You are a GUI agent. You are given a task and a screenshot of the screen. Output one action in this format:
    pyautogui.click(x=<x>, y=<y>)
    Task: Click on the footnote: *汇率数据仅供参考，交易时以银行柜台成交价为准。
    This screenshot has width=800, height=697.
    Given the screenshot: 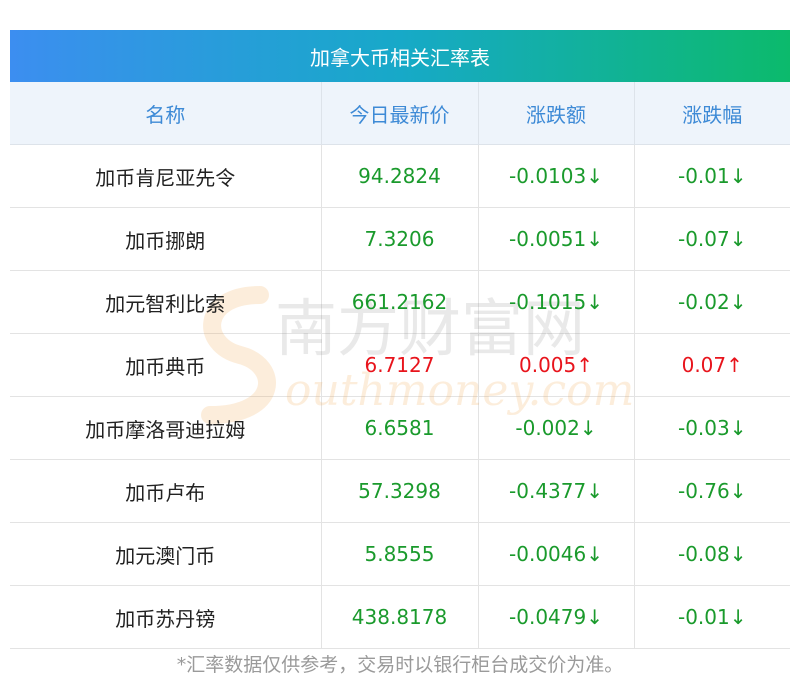 What is the action you would take?
    pyautogui.click(x=400, y=665)
    